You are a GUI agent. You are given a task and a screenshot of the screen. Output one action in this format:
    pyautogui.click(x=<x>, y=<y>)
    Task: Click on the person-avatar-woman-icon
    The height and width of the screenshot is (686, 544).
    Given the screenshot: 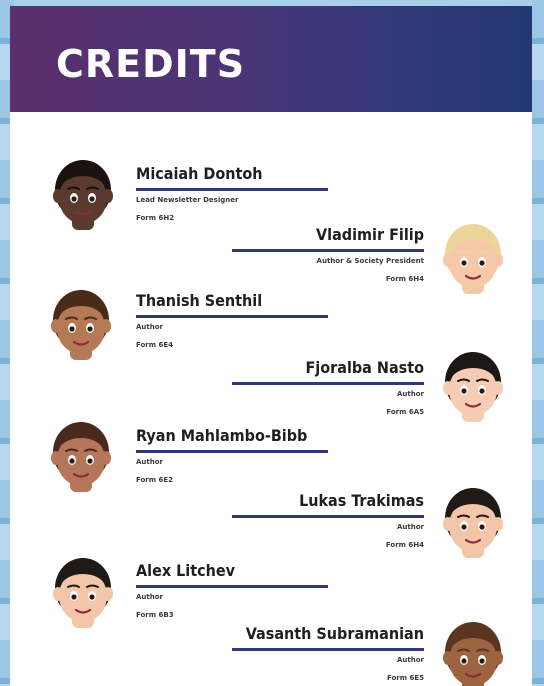 What is the action you would take?
    pyautogui.click(x=473, y=387)
    